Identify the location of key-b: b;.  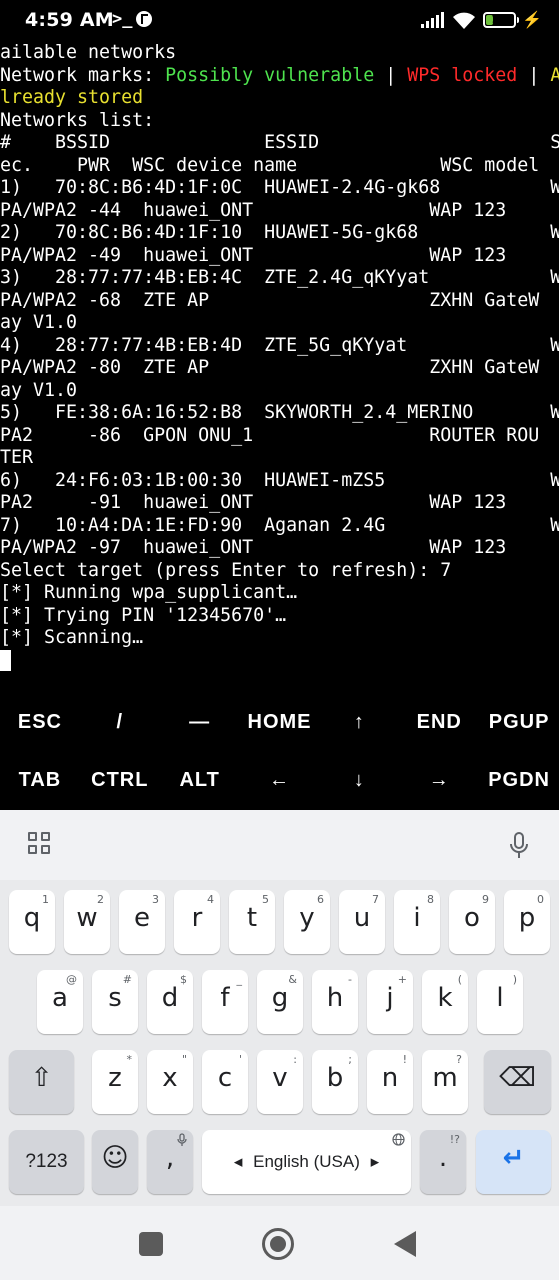
(335, 1082).